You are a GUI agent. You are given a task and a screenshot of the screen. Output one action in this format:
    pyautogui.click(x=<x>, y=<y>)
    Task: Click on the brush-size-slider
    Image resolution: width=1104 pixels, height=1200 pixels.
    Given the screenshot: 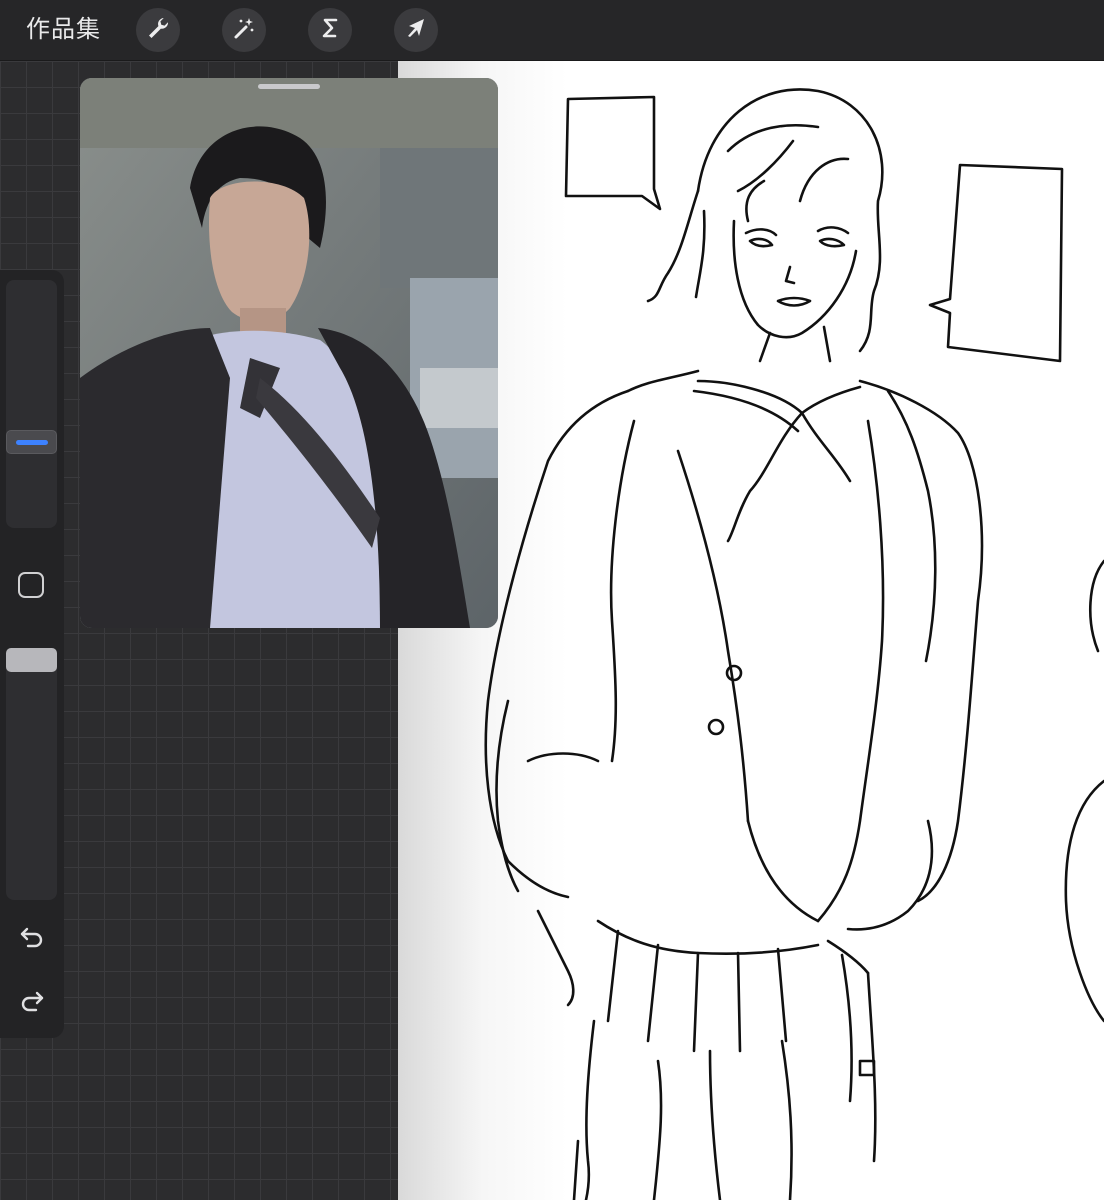 What is the action you would take?
    pyautogui.click(x=31, y=404)
    